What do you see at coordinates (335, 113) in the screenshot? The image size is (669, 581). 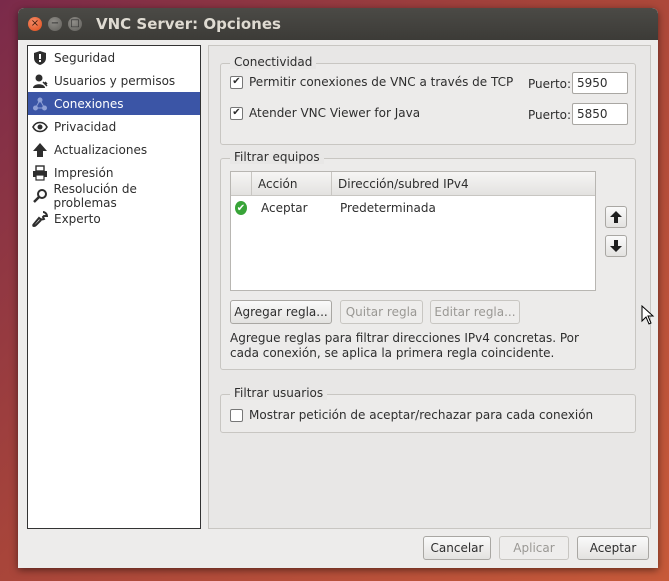 I see `java-checkbox-label: Atender VNC Viewer for Java` at bounding box center [335, 113].